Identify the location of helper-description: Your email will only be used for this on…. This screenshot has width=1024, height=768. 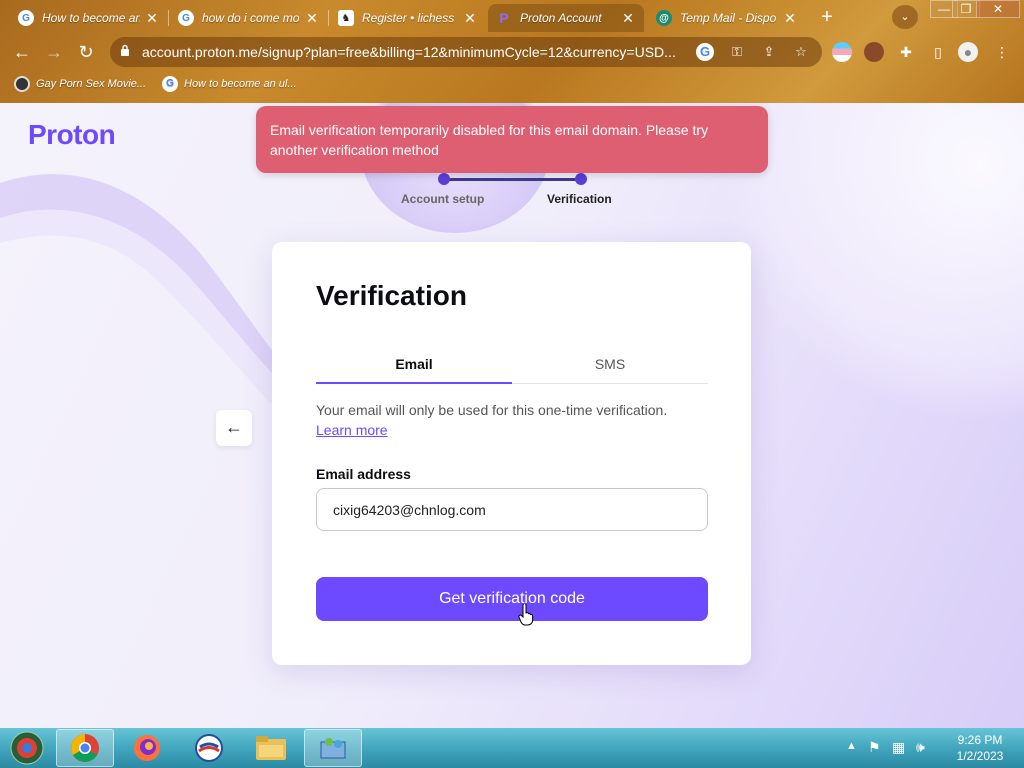
(492, 410).